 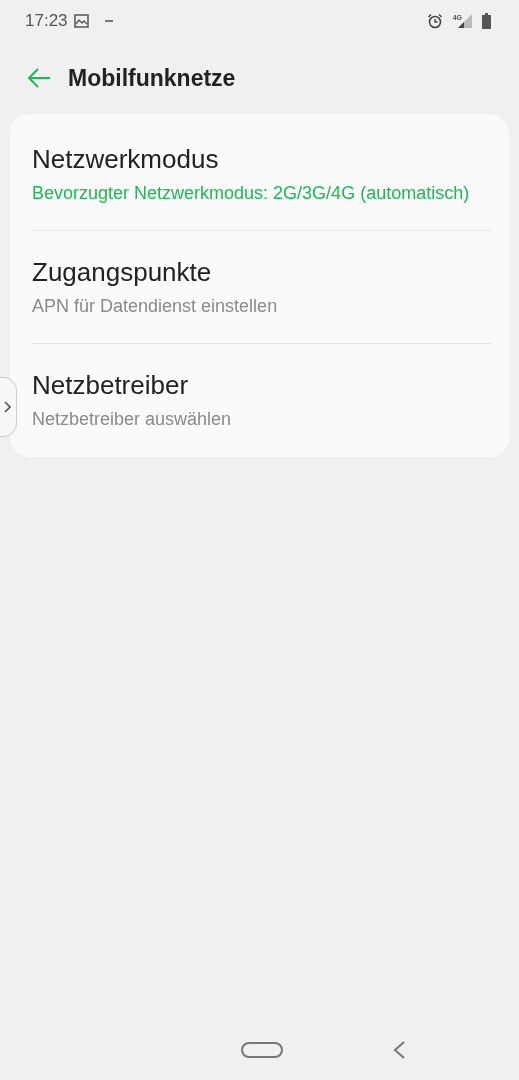 What do you see at coordinates (261, 172) in the screenshot?
I see `settings-item: Netzwerkmodus Bevorzugter Netzwerkmodus: 2G/3G/4G (automatisch)` at bounding box center [261, 172].